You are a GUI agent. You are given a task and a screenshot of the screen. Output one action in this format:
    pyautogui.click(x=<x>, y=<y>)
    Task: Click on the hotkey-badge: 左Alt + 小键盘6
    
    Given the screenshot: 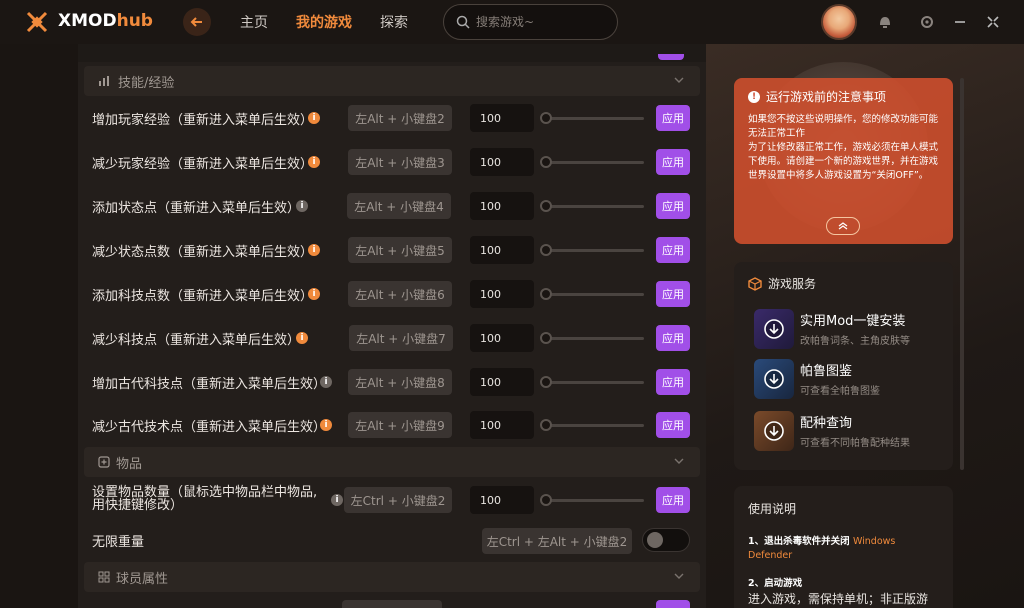 What is the action you would take?
    pyautogui.click(x=400, y=294)
    